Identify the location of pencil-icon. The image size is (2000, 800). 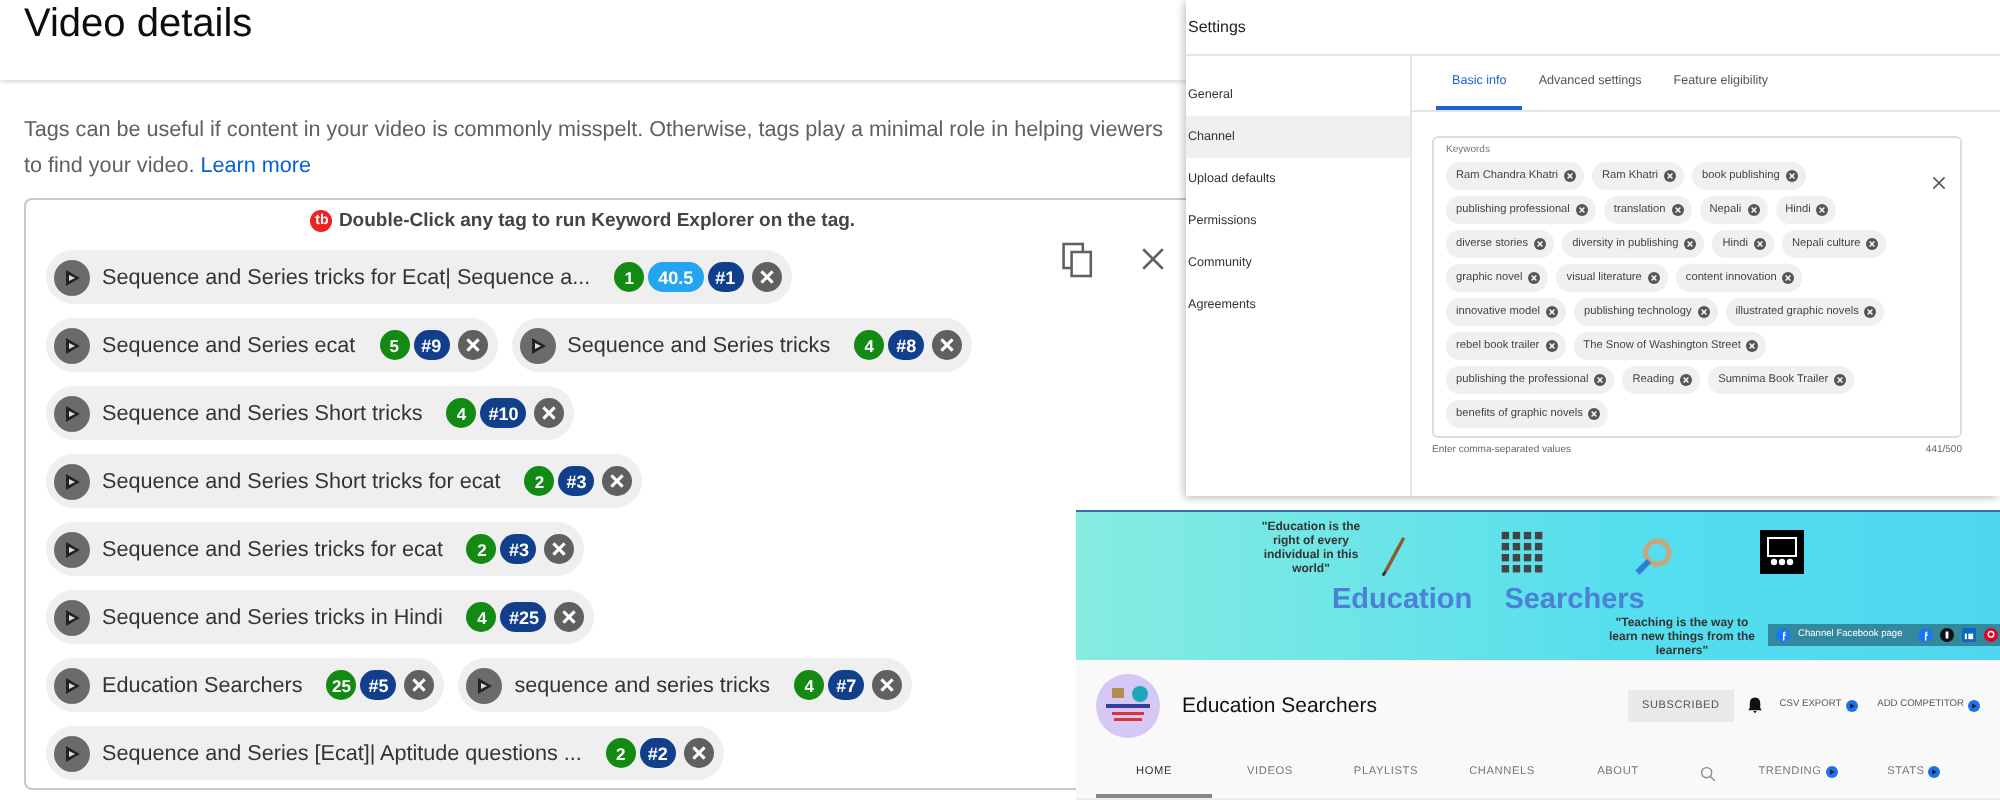
(1394, 556).